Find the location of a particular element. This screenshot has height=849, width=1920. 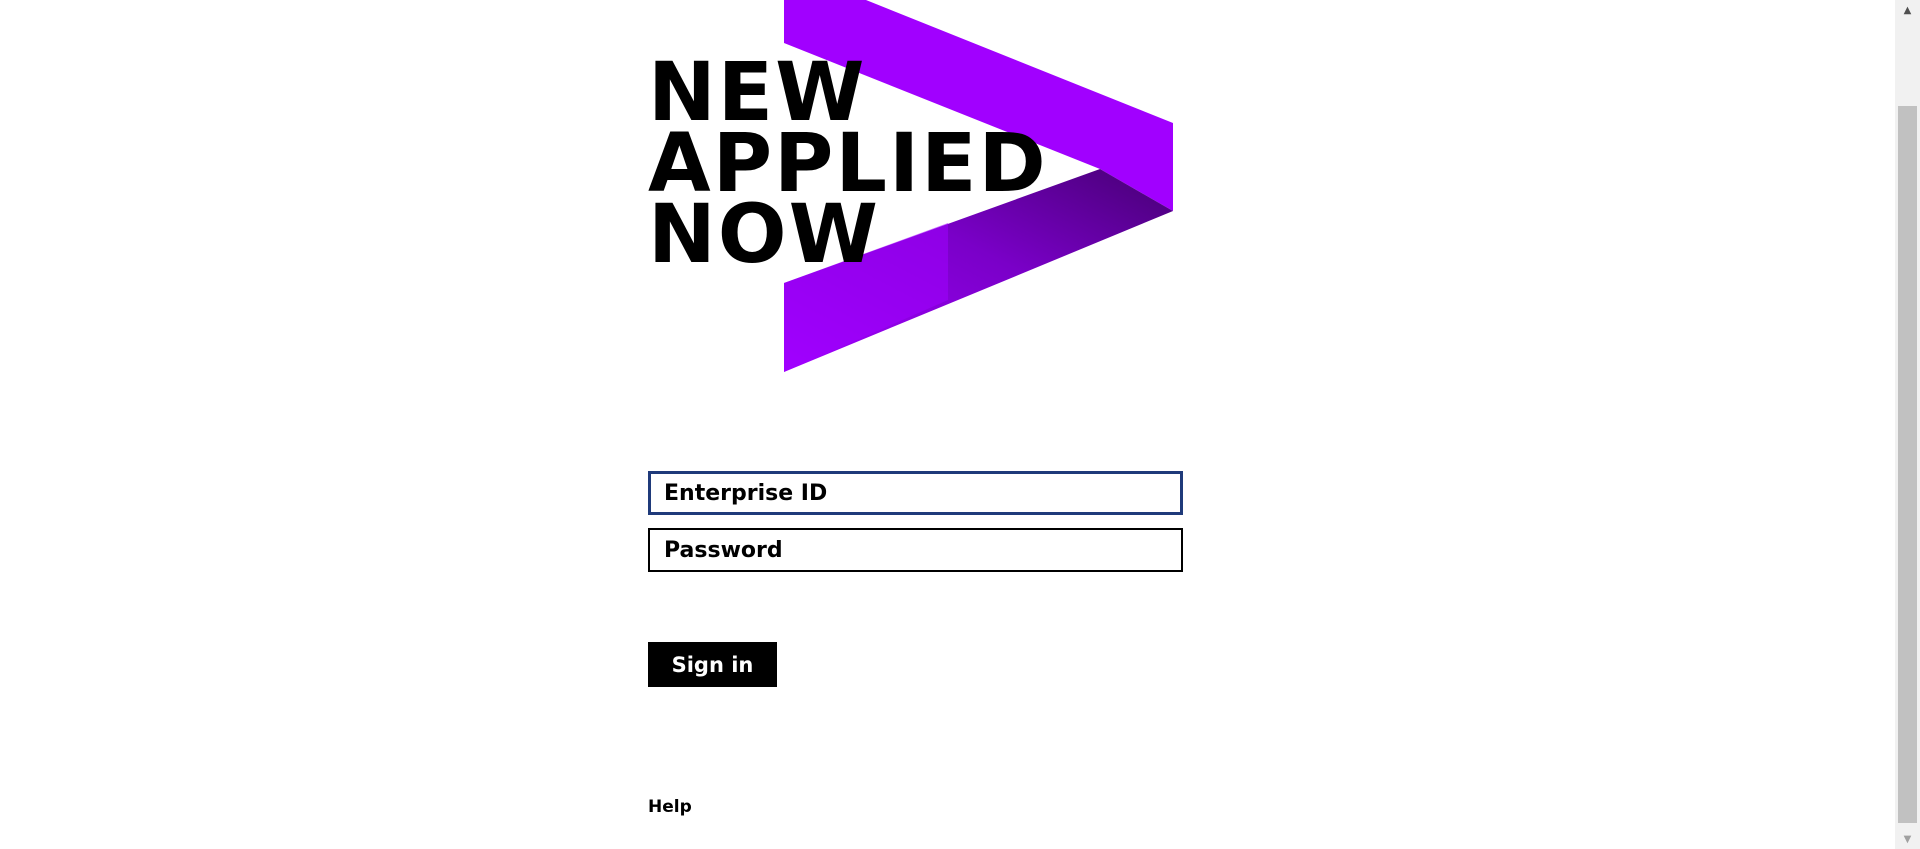

vertical-scrollbar: ▲ ▼ is located at coordinates (1907, 424).